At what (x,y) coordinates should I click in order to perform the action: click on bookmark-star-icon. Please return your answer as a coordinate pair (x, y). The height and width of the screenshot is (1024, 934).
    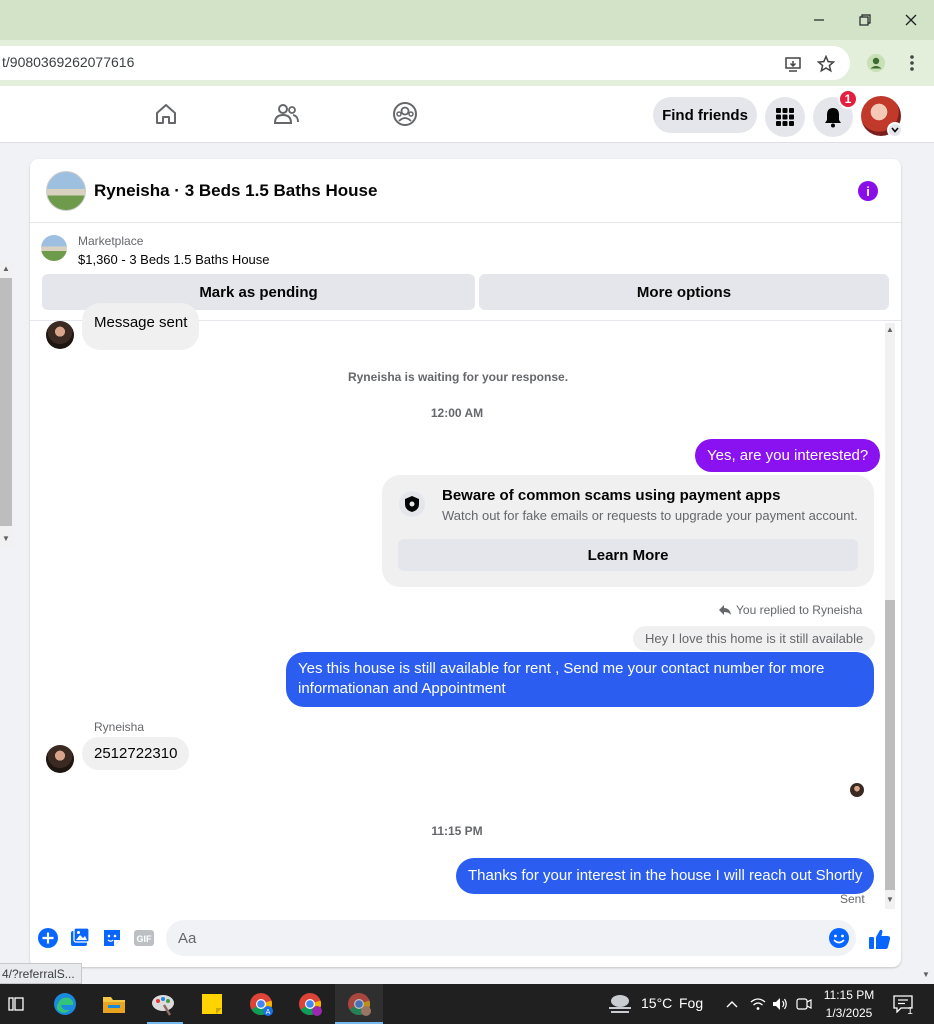
    Looking at the image, I should click on (826, 64).